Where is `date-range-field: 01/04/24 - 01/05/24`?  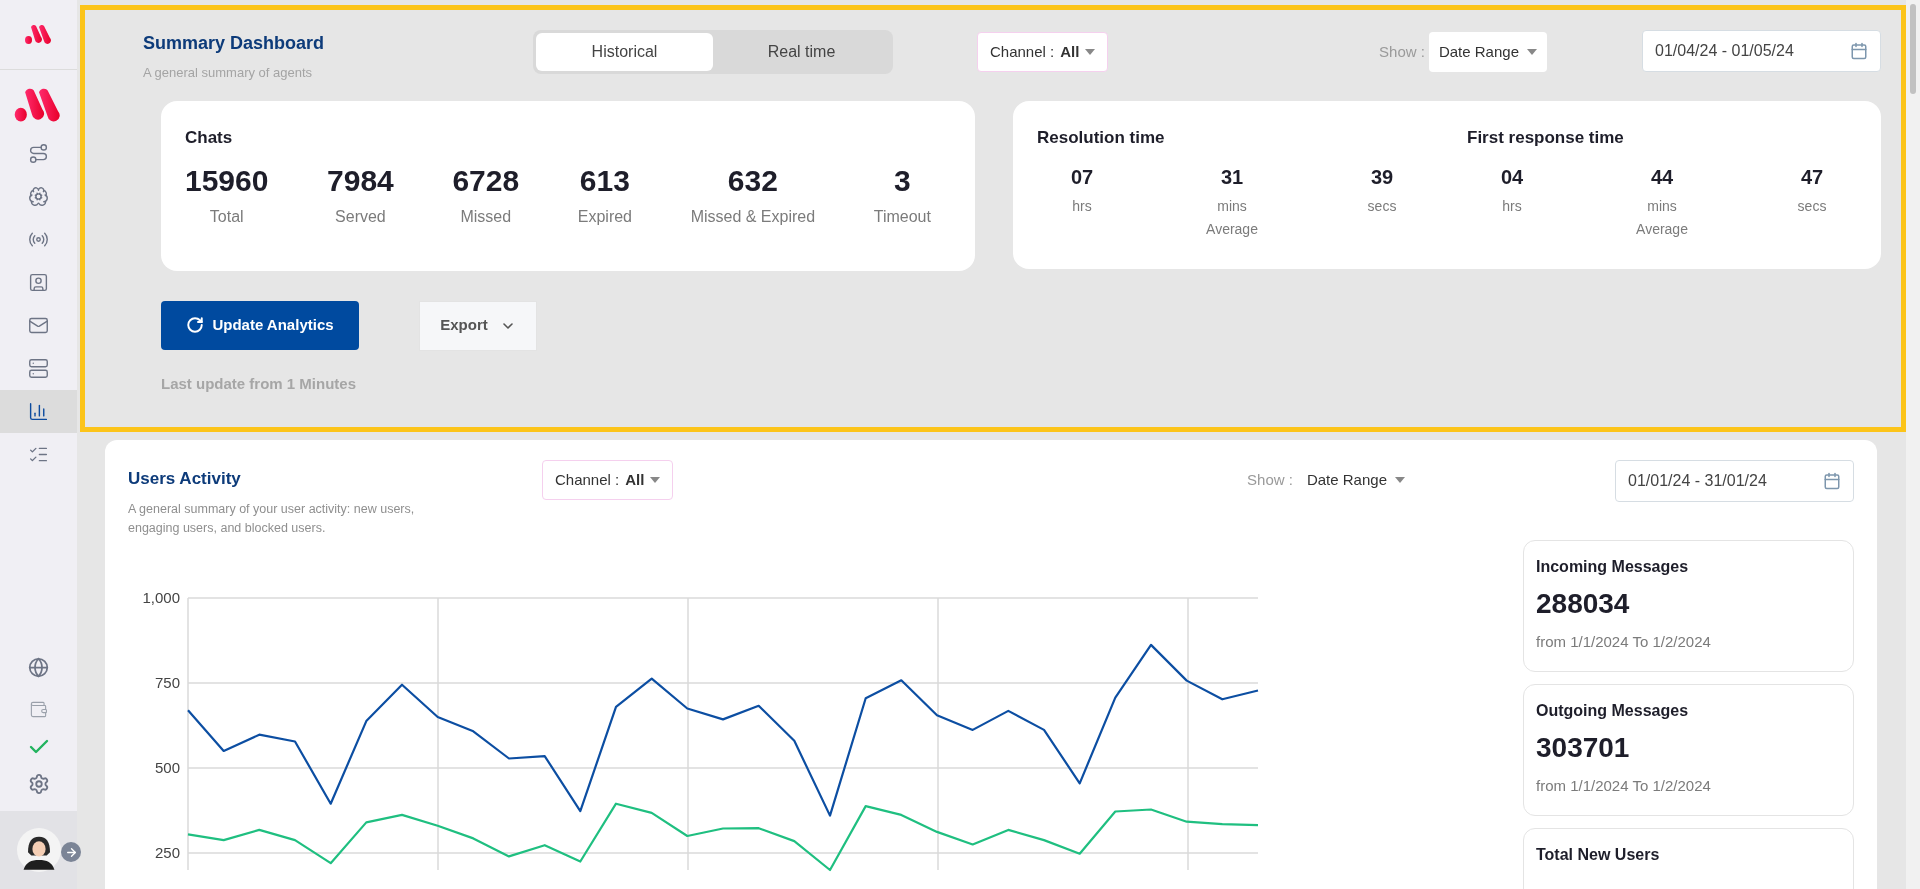 date-range-field: 01/04/24 - 01/05/24 is located at coordinates (1761, 51).